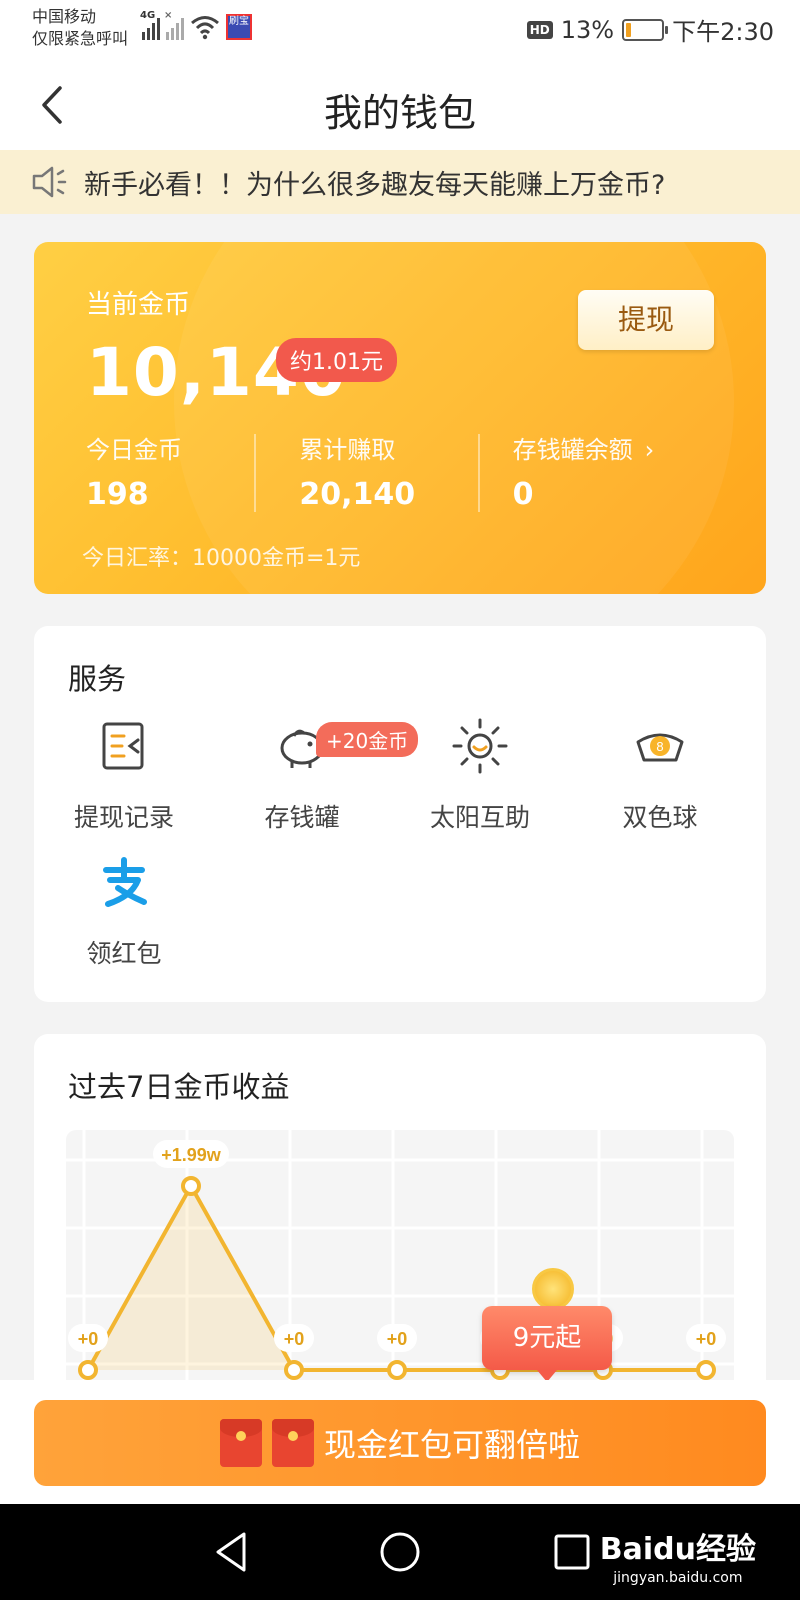  I want to click on stat-value: 20,140, so click(357, 494).